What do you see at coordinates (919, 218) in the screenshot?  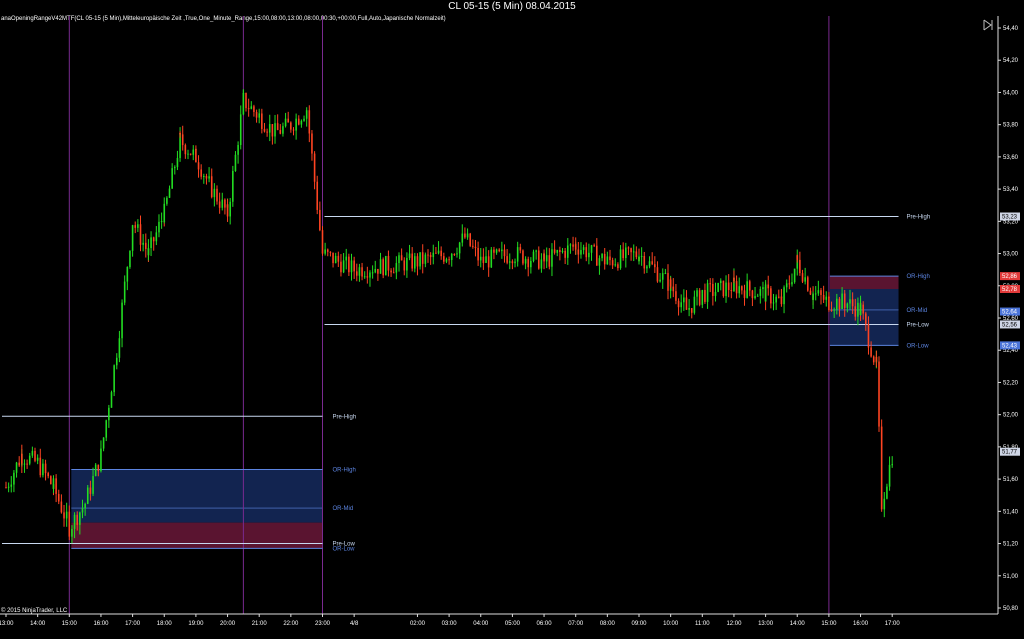 I see `level-label: Pre-High` at bounding box center [919, 218].